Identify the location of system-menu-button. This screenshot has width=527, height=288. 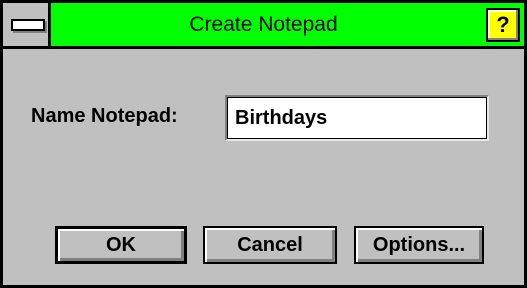
(27, 24).